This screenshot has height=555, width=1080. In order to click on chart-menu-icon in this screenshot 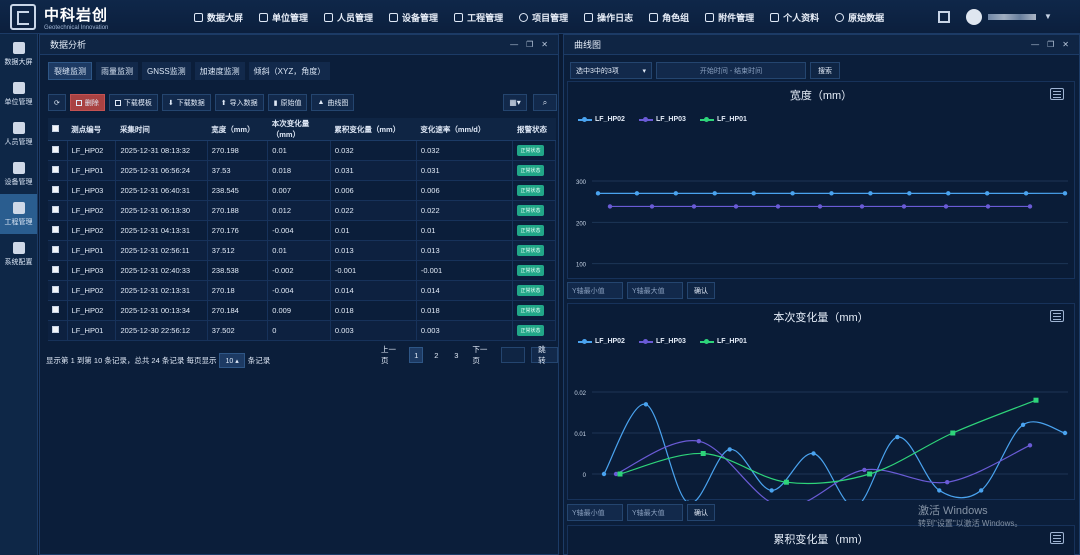, I will do `click(1057, 538)`.